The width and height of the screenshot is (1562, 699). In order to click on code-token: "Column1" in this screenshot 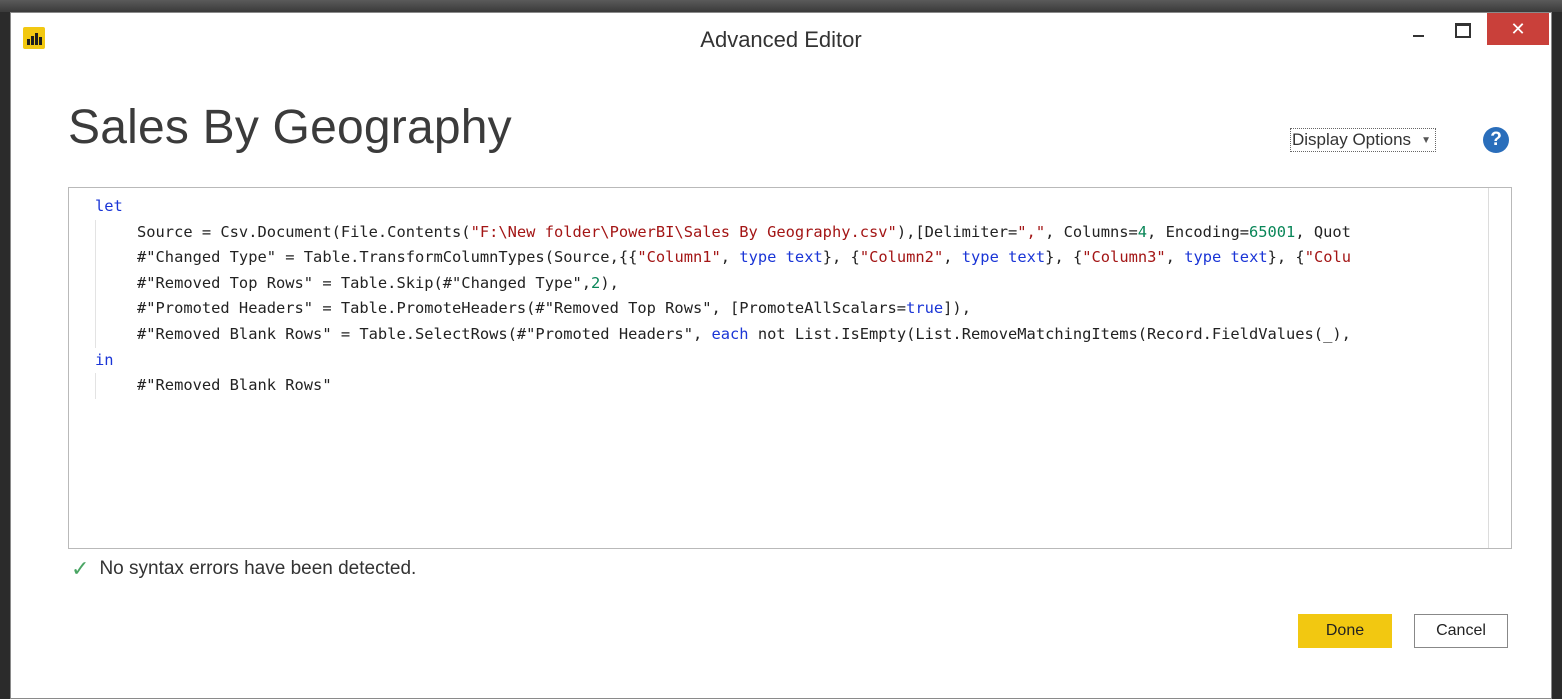, I will do `click(679, 257)`.